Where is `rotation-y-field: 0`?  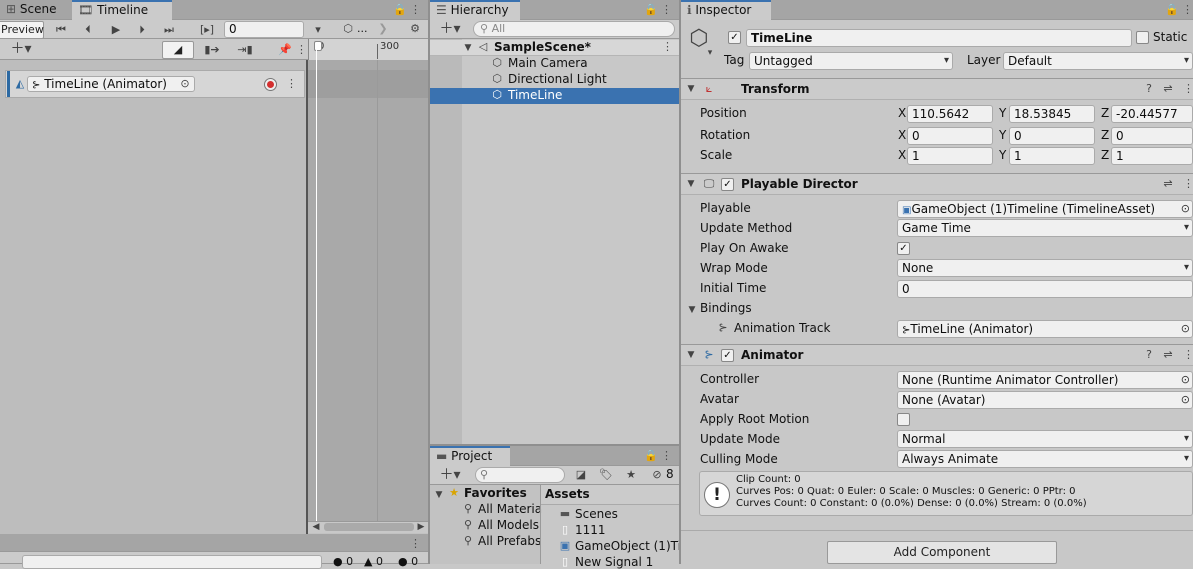
rotation-y-field: 0 is located at coordinates (1052, 136).